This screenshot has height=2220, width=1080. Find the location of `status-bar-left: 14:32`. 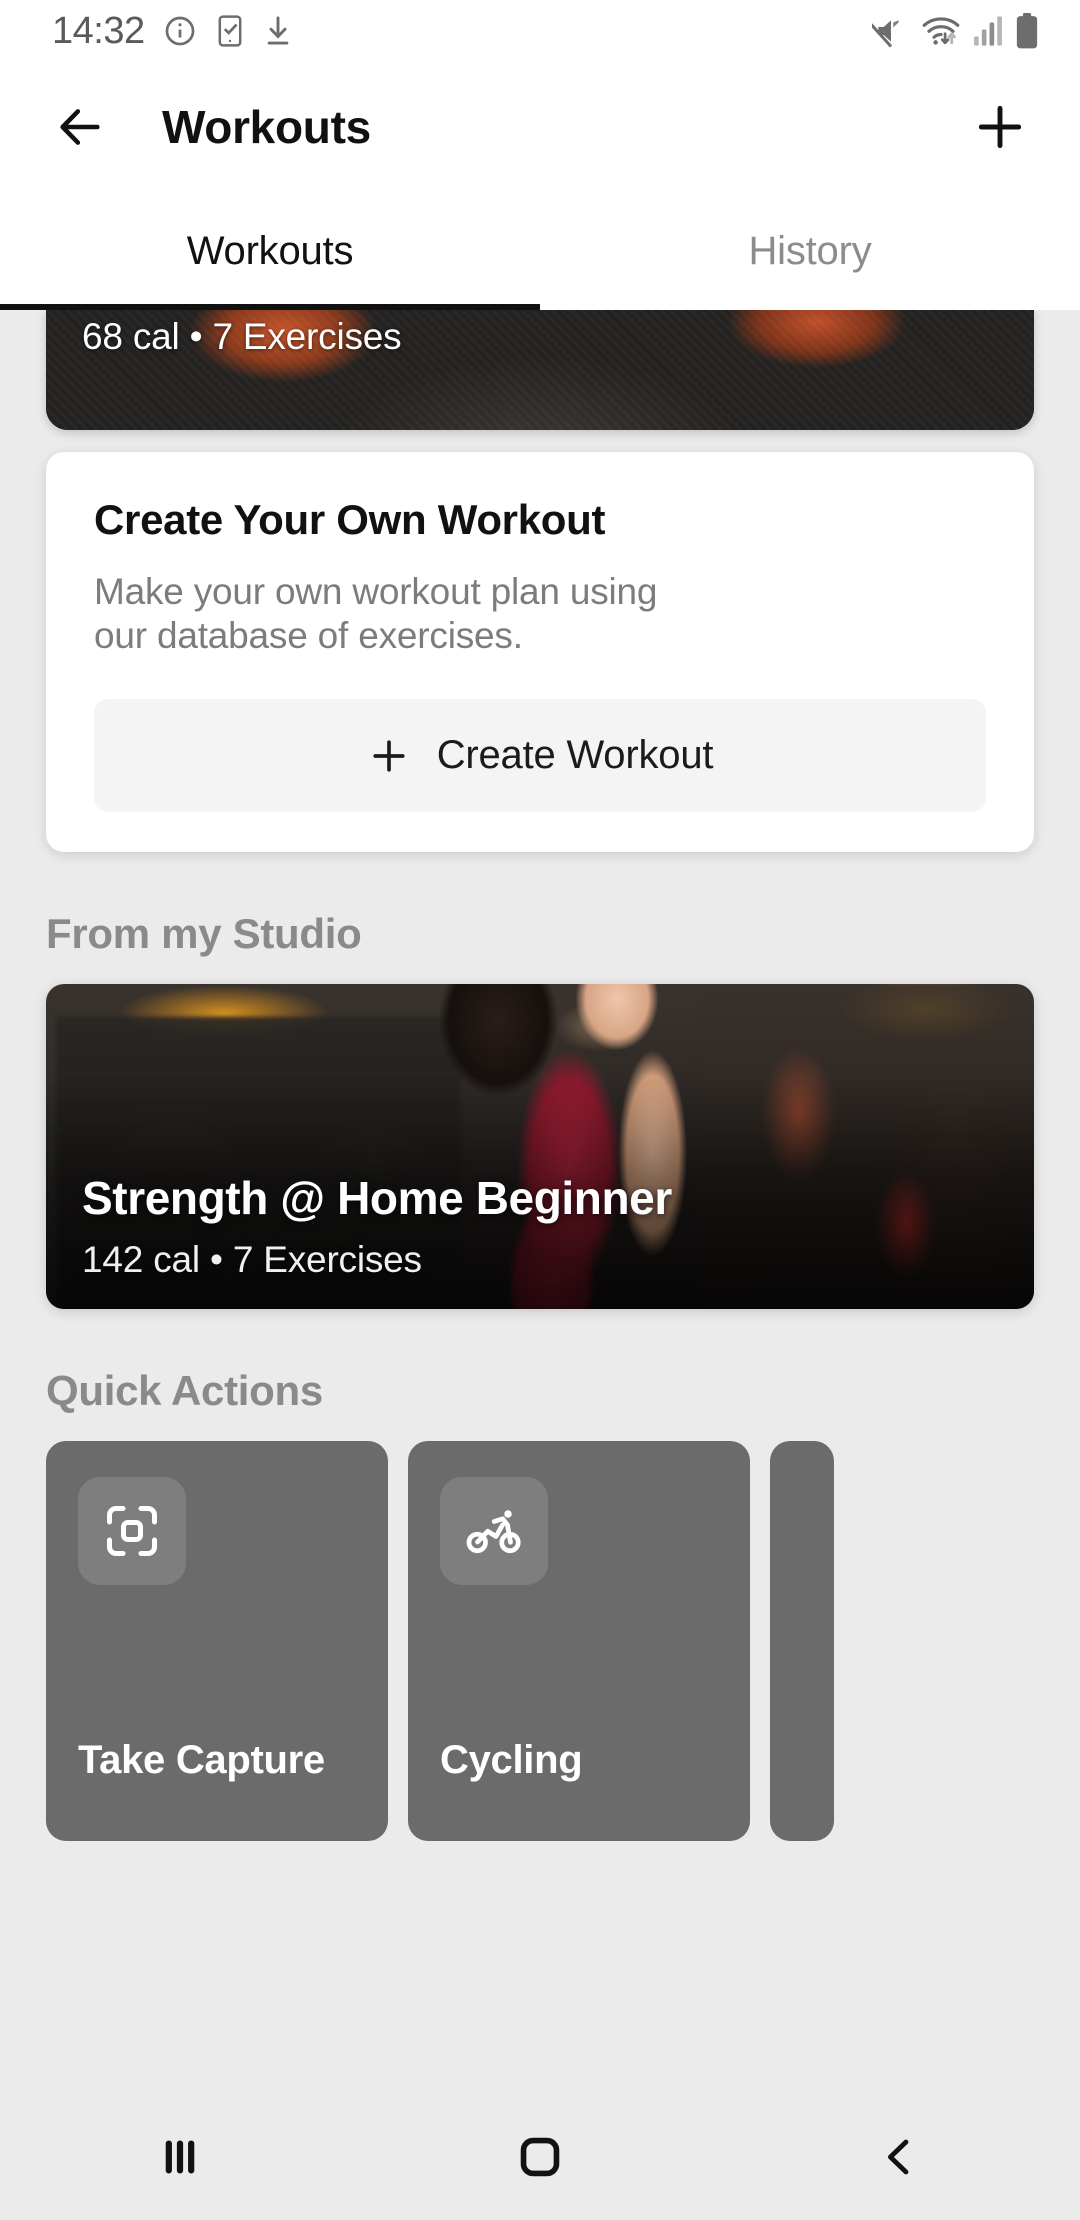

status-bar-left: 14:32 is located at coordinates (172, 31).